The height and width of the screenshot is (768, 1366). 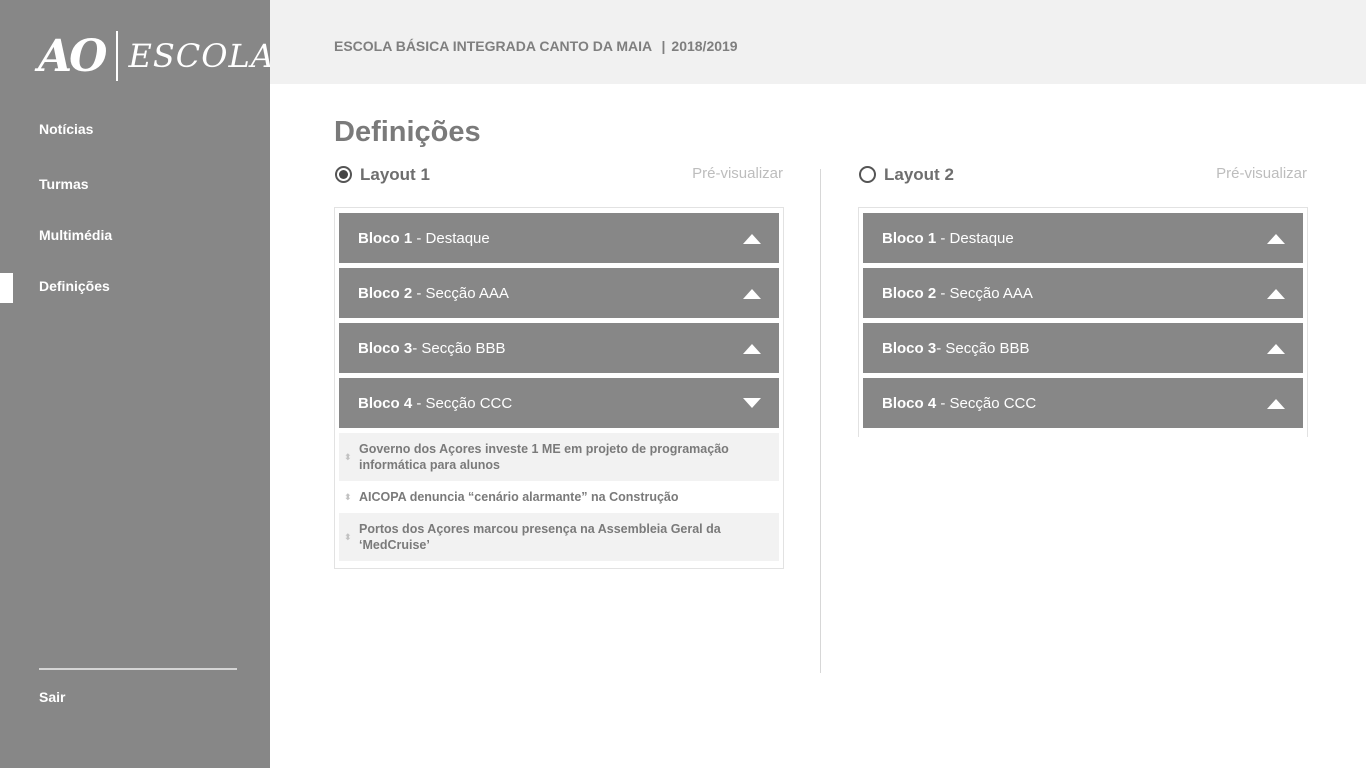 What do you see at coordinates (75, 235) in the screenshot?
I see `nav-item-multimedia: Multimédia` at bounding box center [75, 235].